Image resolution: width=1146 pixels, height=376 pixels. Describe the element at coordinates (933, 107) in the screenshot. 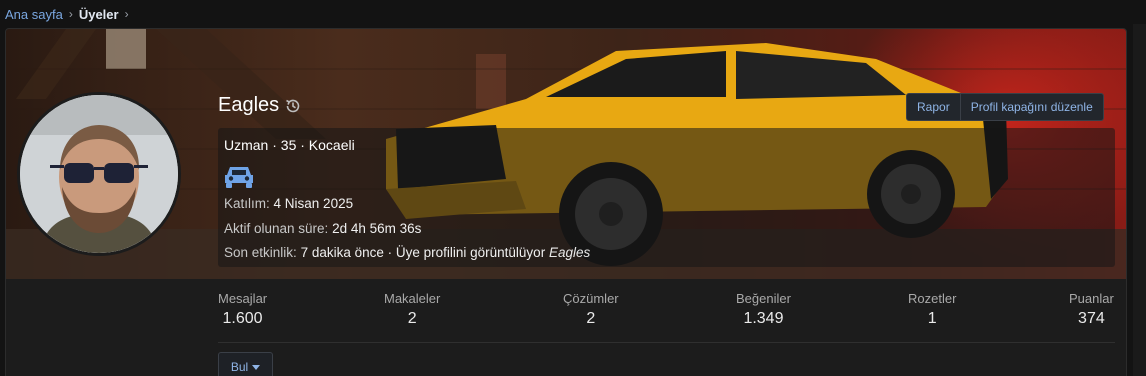

I see `report-button: Rapor` at that location.